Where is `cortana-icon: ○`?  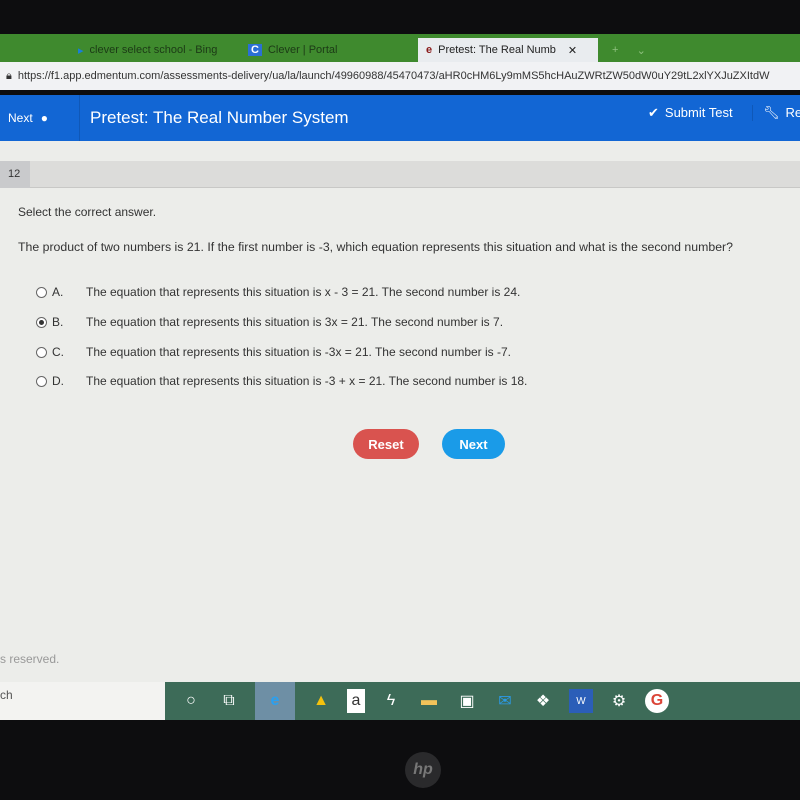 cortana-icon: ○ is located at coordinates (191, 701).